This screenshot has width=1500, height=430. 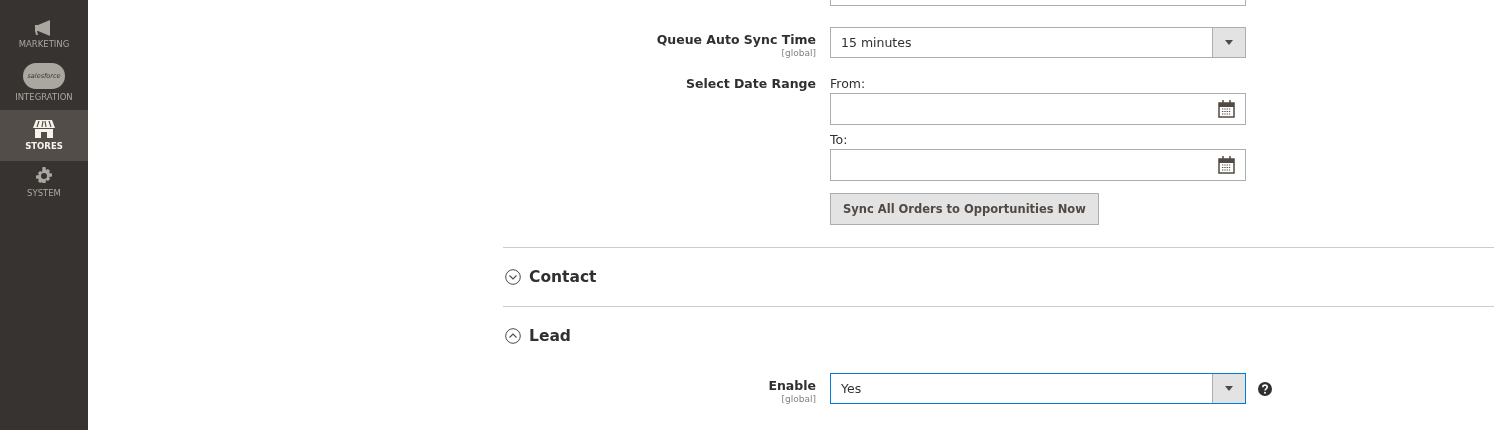 What do you see at coordinates (513, 336) in the screenshot?
I see `collapse-icon` at bounding box center [513, 336].